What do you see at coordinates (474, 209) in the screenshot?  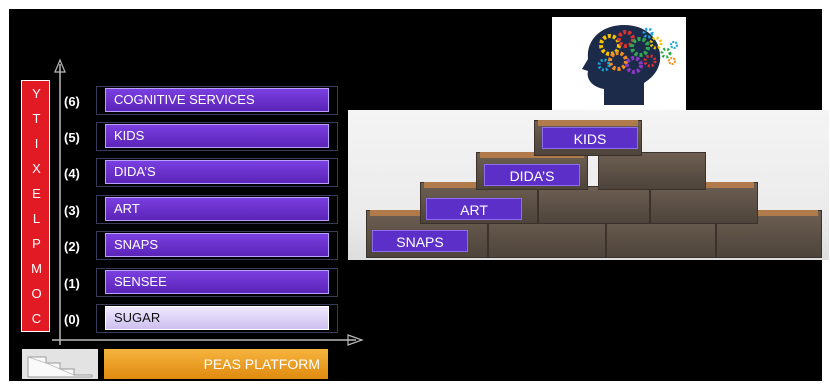 I see `box-label-art: ART` at bounding box center [474, 209].